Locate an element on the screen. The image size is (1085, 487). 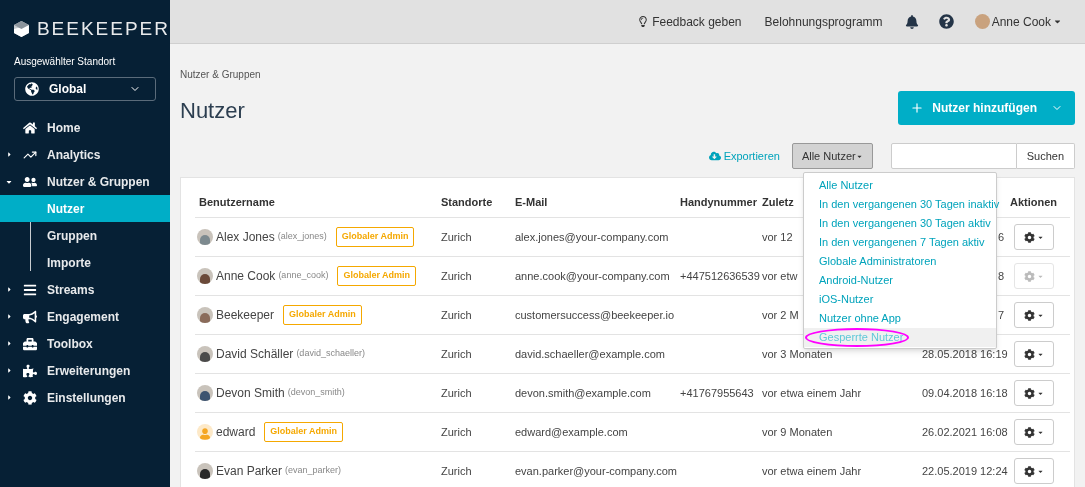
rewards-link: Belohnungsprogramm is located at coordinates (823, 21).